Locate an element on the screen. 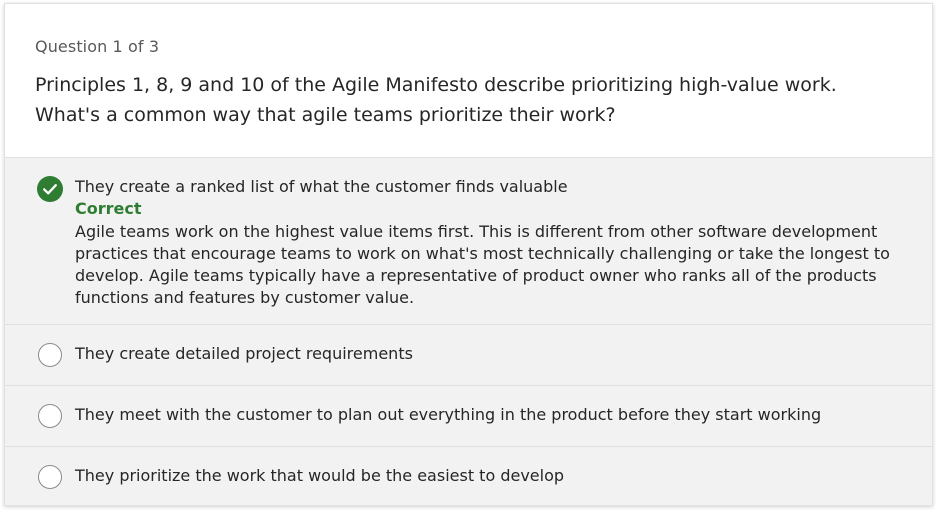 The height and width of the screenshot is (512, 942). feedback-status: Correct is located at coordinates (108, 208).